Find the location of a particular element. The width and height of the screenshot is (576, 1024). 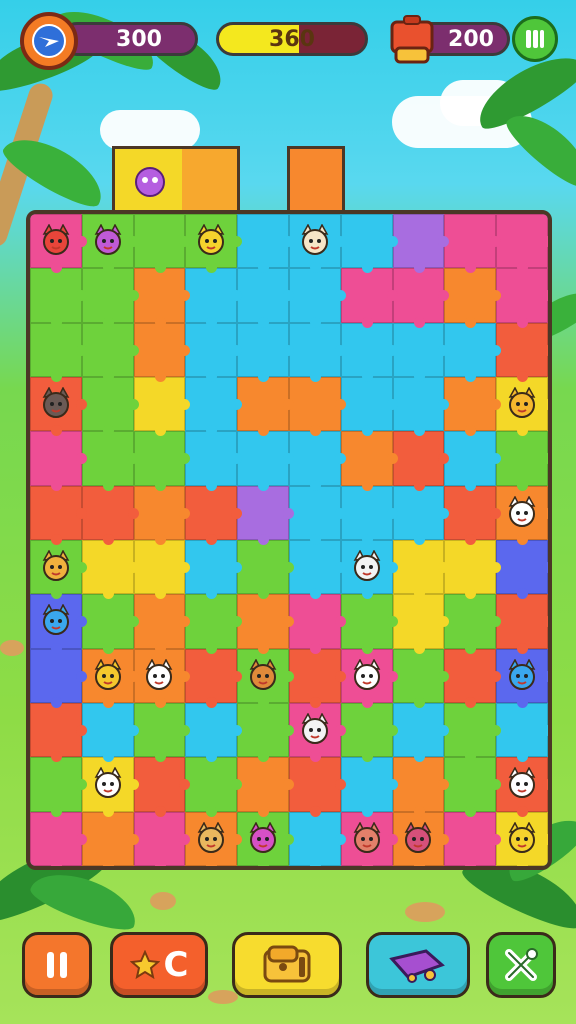

shop-button is located at coordinates (287, 965).